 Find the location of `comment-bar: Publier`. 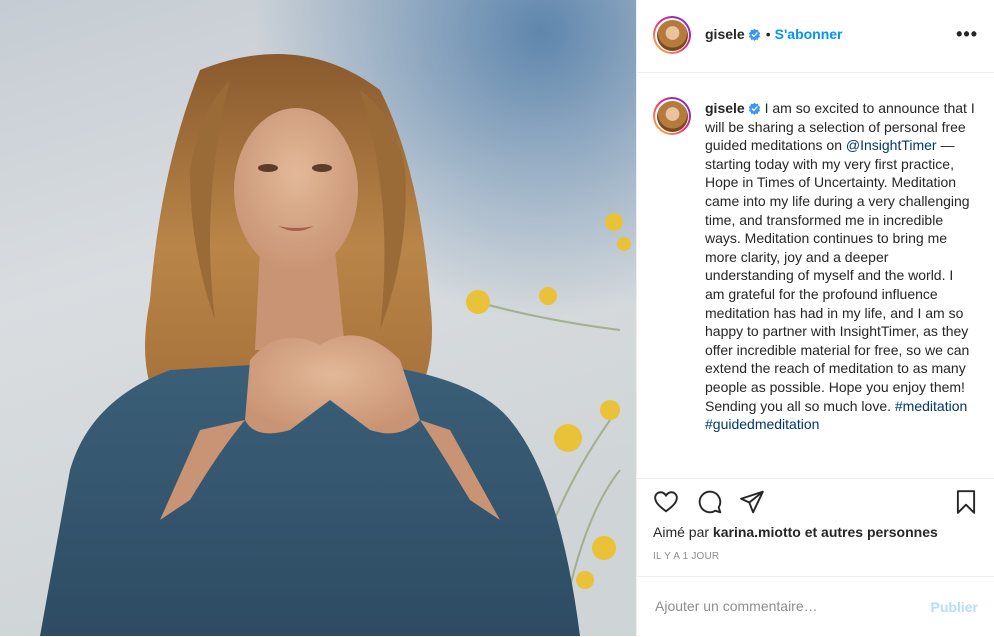

comment-bar: Publier is located at coordinates (815, 606).